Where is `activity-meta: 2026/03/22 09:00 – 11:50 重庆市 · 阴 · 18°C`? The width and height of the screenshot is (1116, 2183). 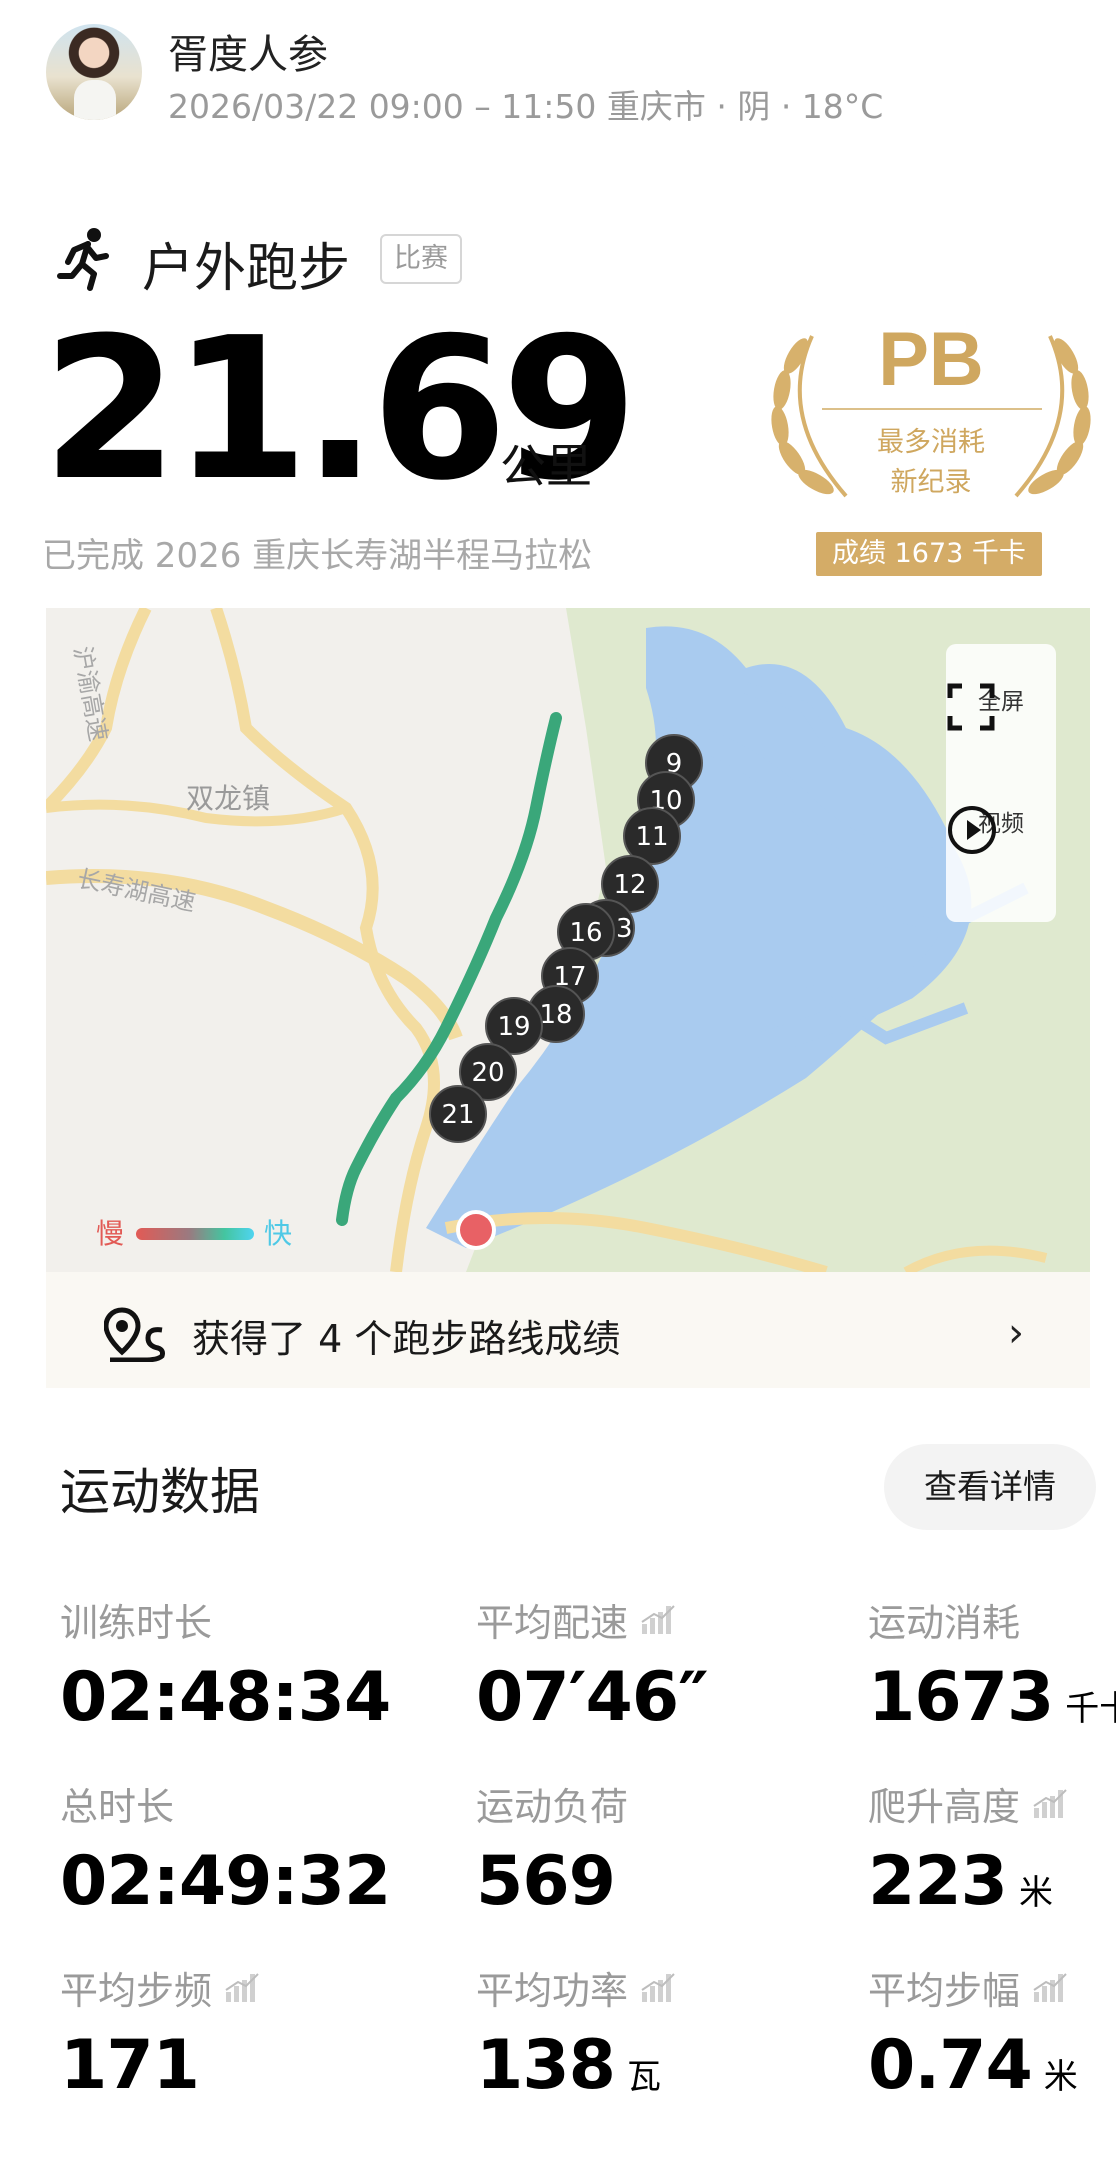 activity-meta: 2026/03/22 09:00 – 11:50 重庆市 · 阴 · 18°C is located at coordinates (526, 106).